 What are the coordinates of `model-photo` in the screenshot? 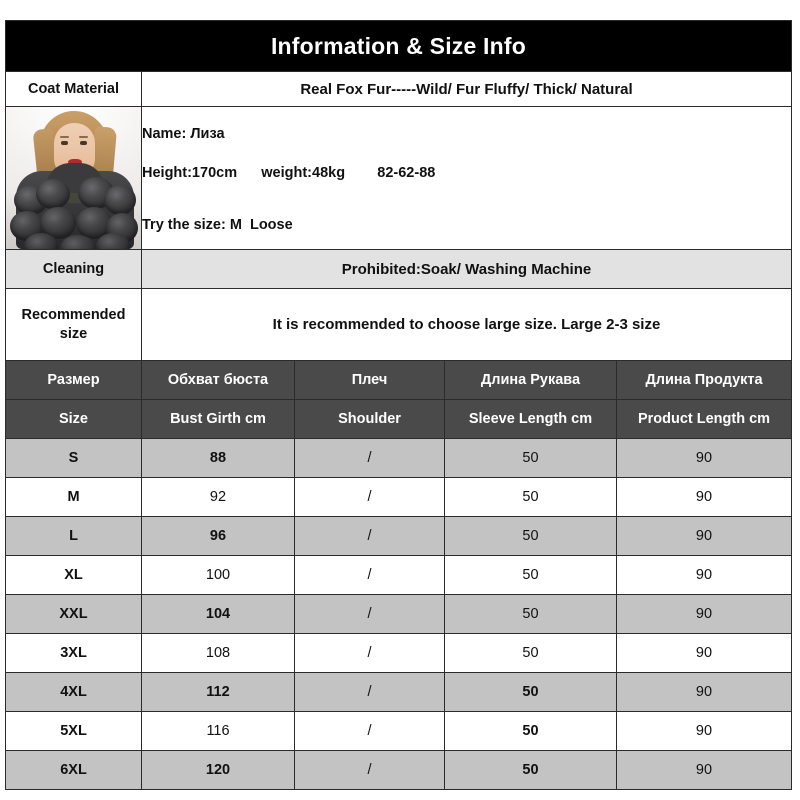 It's located at (73, 178).